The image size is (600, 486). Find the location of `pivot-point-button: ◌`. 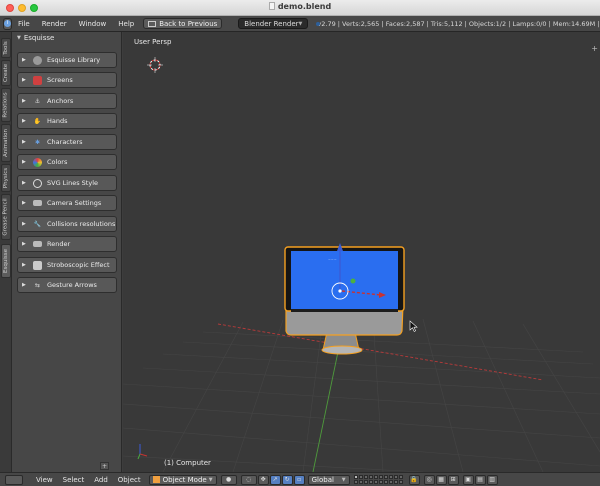

pivot-point-button: ◌ is located at coordinates (248, 479).